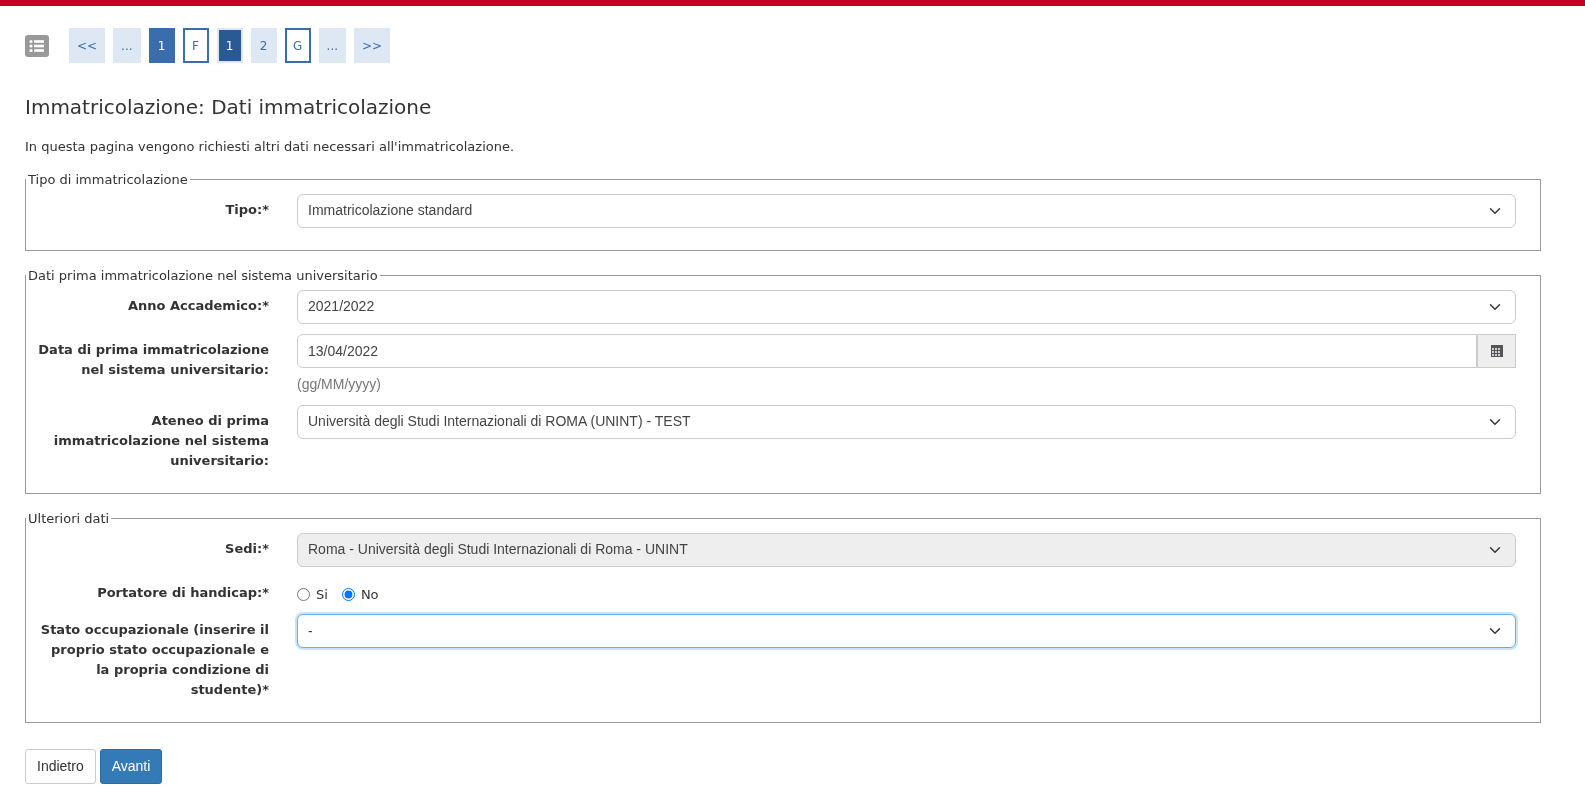  I want to click on date-field: 13/04/2022, so click(887, 350).